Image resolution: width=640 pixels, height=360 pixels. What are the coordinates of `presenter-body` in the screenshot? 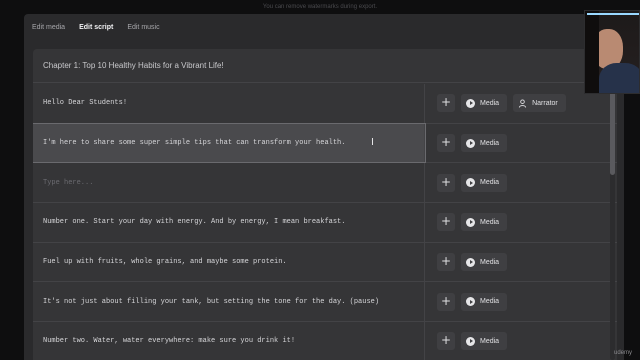 It's located at (619, 78).